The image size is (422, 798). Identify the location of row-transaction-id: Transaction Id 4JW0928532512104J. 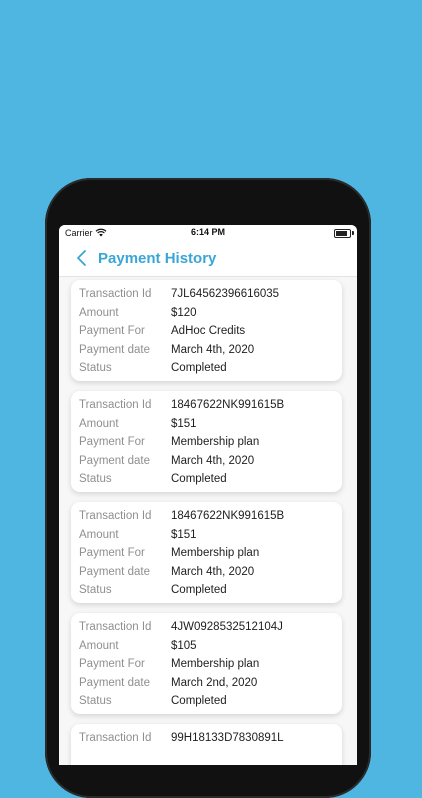
(206, 630).